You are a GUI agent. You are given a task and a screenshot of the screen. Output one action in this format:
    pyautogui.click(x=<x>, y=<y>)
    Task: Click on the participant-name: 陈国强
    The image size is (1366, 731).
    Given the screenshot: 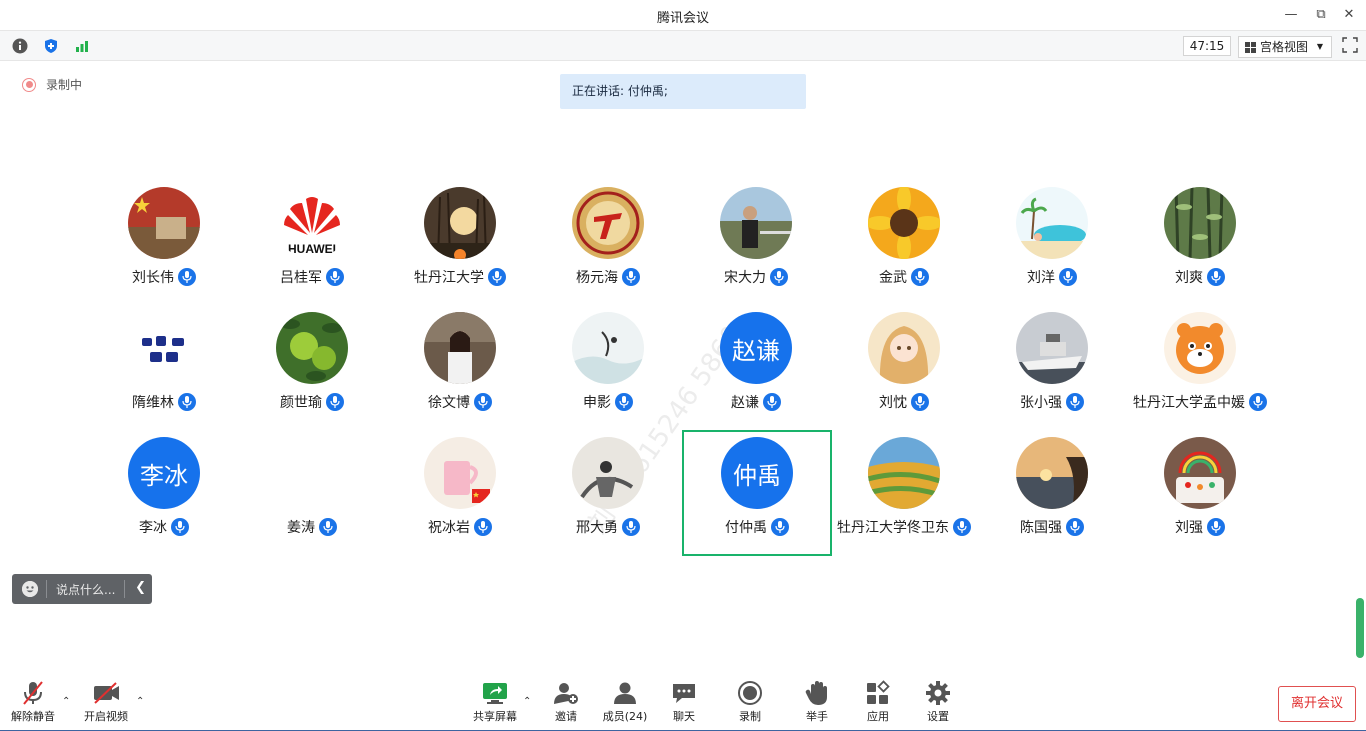 What is the action you would take?
    pyautogui.click(x=1041, y=528)
    